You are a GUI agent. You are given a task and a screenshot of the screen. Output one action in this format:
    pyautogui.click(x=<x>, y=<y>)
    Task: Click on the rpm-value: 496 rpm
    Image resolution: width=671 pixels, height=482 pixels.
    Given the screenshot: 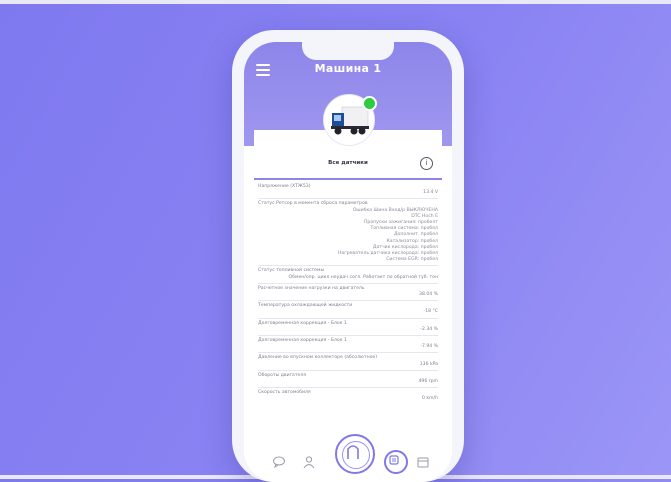 What is the action you would take?
    pyautogui.click(x=428, y=382)
    